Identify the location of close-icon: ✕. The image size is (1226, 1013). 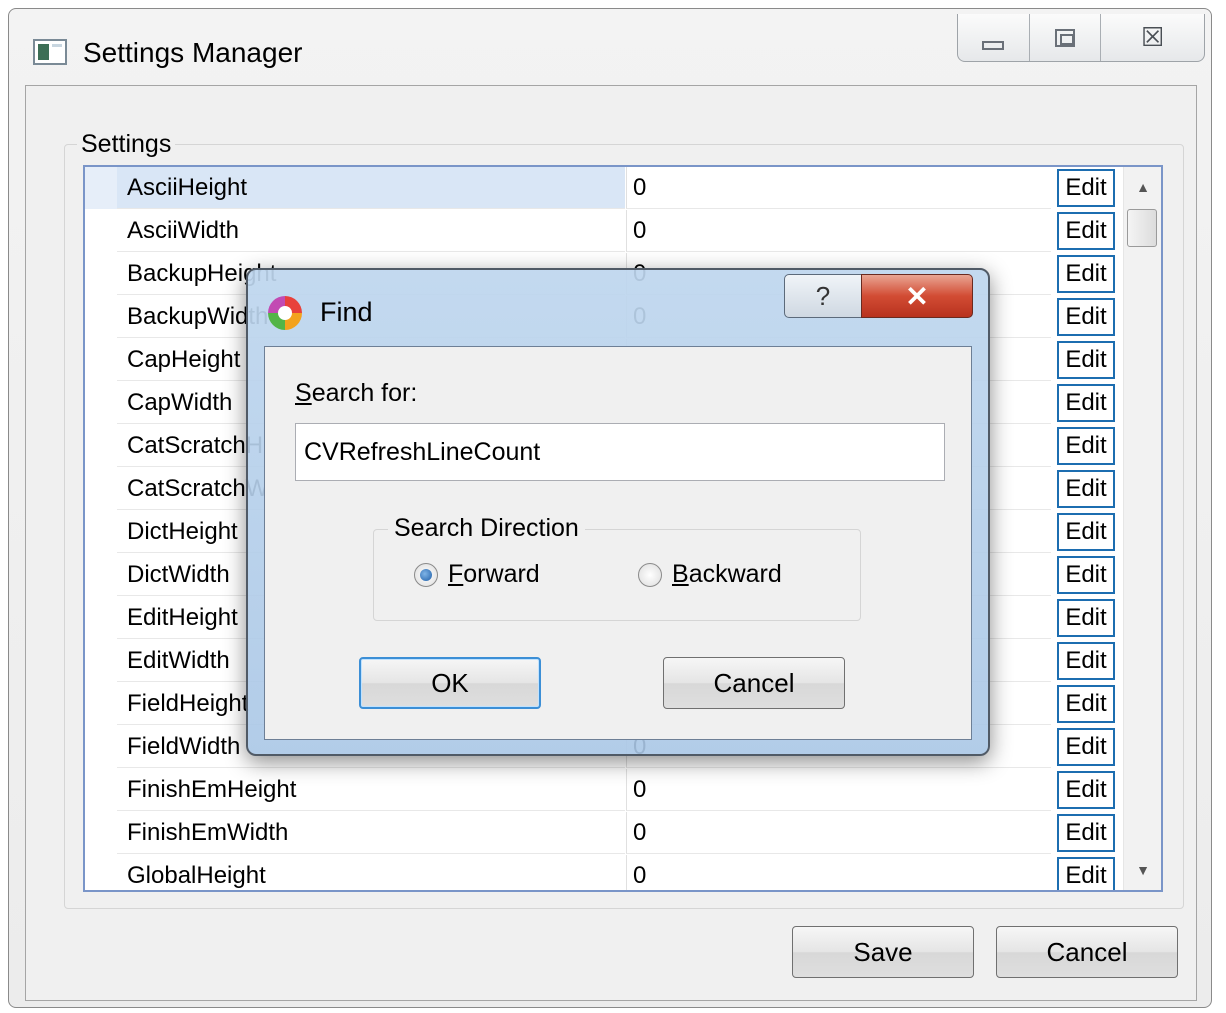
(917, 296).